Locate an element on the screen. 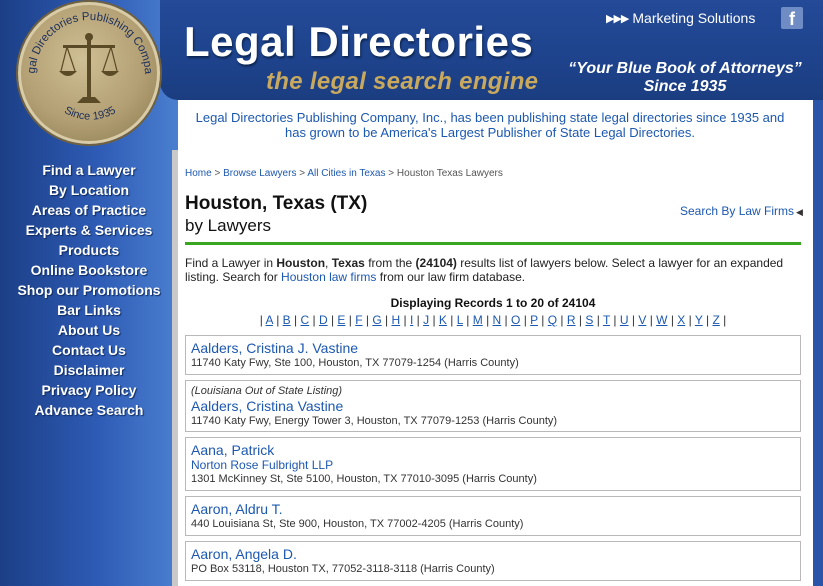 Image resolution: width=823 pixels, height=586 pixels. nav-contact-us: Contact Us is located at coordinates (89, 350).